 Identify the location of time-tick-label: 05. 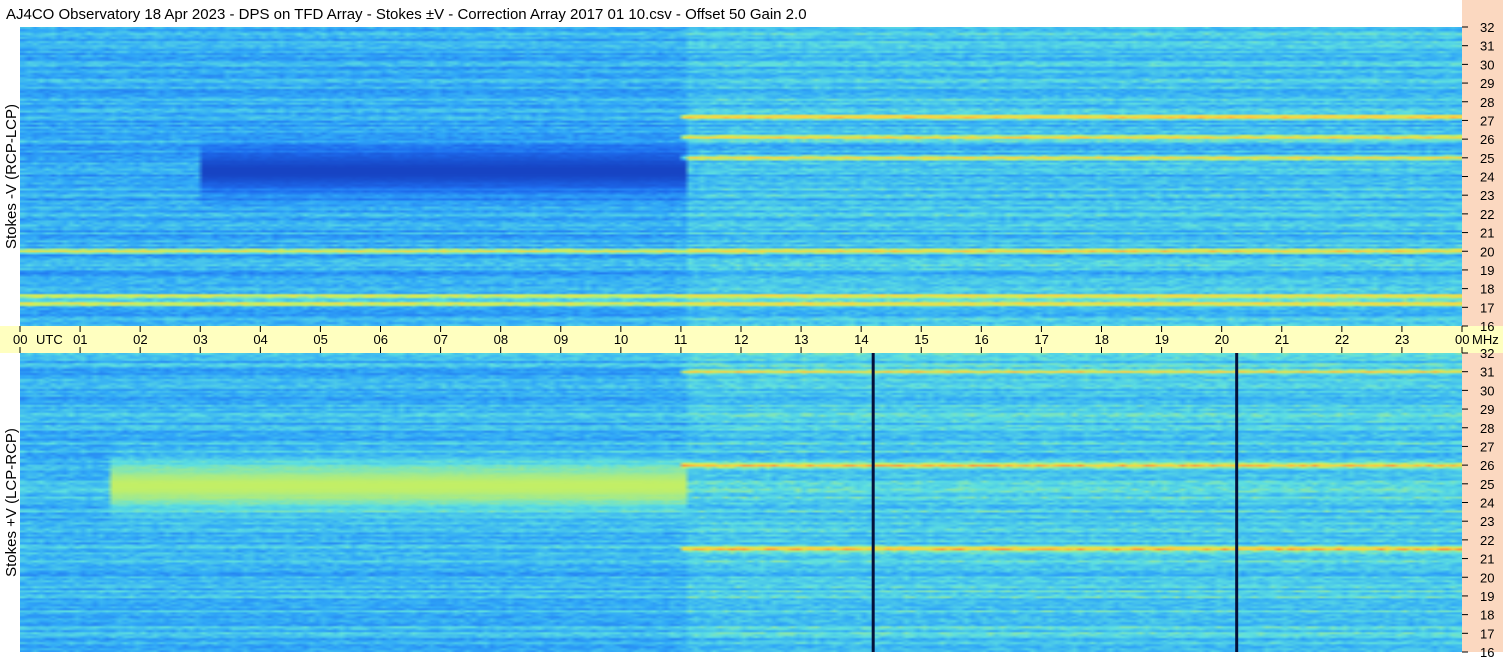
(320, 339).